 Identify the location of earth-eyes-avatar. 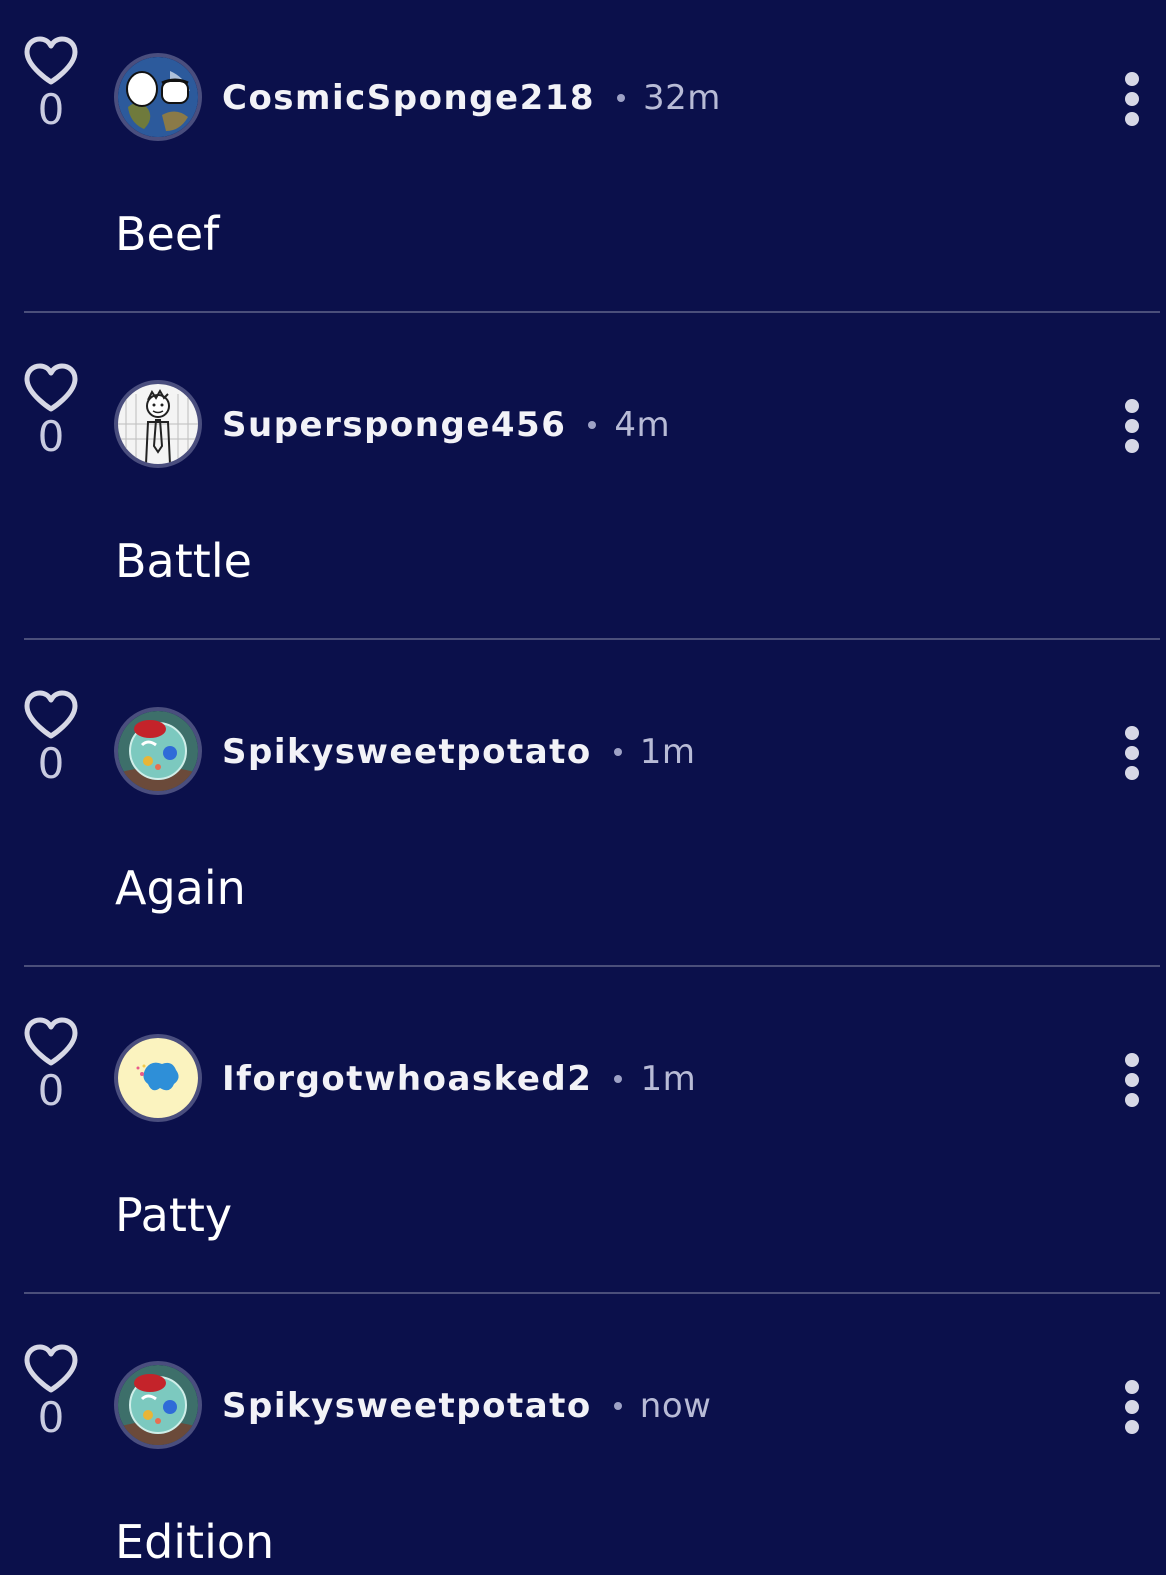
(158, 97).